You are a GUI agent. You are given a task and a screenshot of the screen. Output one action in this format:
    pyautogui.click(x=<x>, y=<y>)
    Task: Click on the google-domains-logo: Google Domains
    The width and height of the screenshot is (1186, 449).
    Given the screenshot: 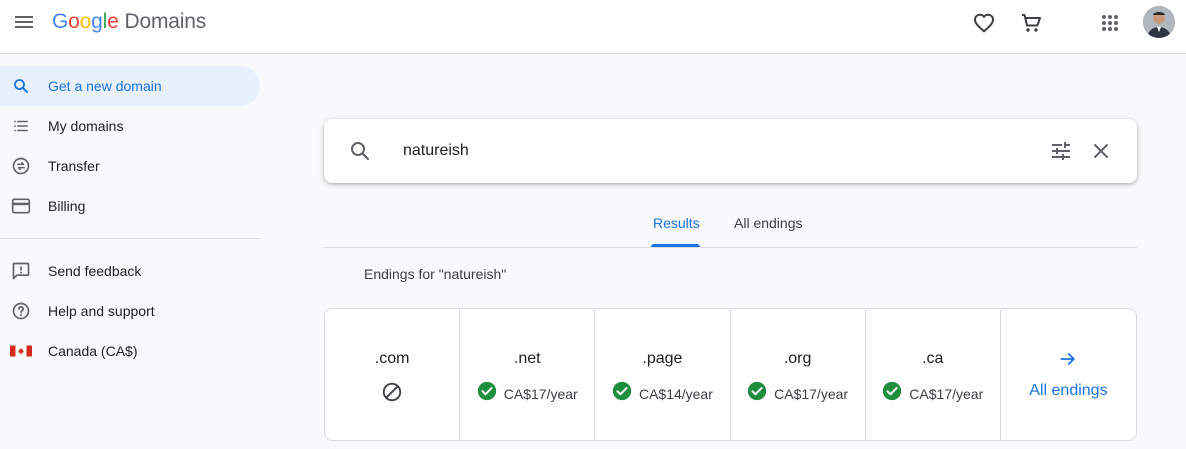 What is the action you would take?
    pyautogui.click(x=129, y=22)
    